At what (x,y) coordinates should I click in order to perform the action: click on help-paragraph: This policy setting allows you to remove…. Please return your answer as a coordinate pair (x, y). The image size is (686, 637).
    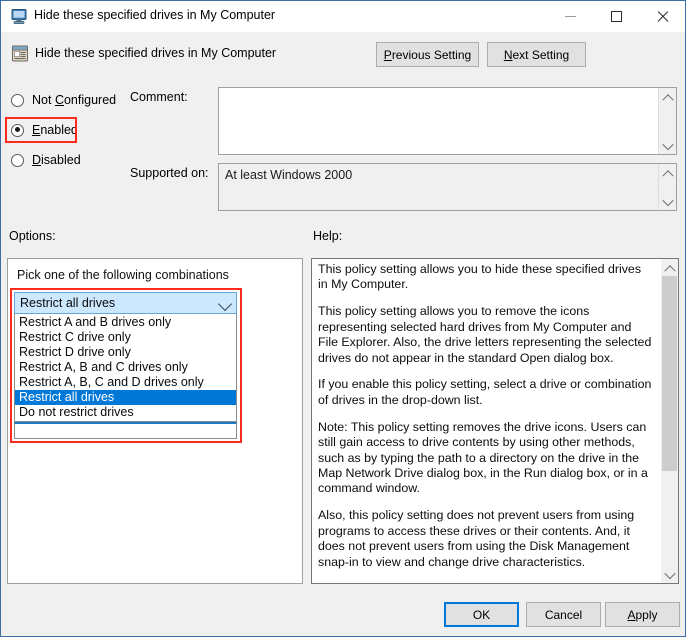
    Looking at the image, I should click on (485, 334).